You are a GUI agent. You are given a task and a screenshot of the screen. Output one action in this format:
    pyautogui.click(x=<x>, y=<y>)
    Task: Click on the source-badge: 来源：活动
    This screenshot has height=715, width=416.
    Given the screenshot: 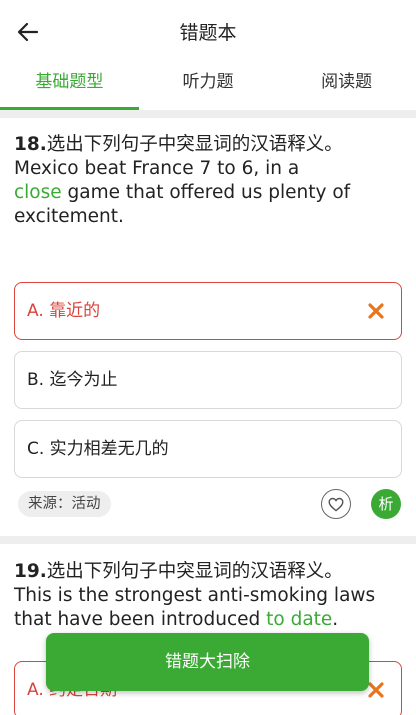 What is the action you would take?
    pyautogui.click(x=64, y=504)
    